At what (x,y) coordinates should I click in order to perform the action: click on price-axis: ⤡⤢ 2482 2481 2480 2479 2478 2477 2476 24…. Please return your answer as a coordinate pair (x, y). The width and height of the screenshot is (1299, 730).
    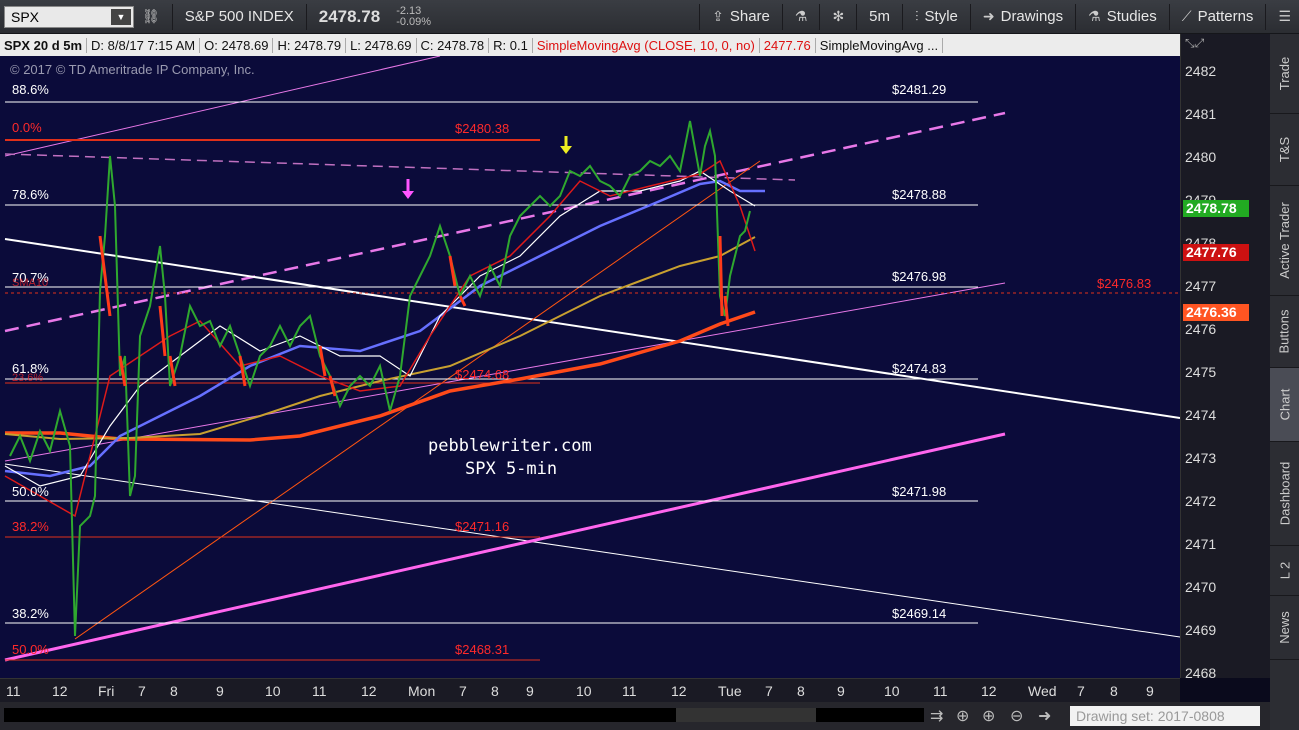
    Looking at the image, I should click on (1225, 357).